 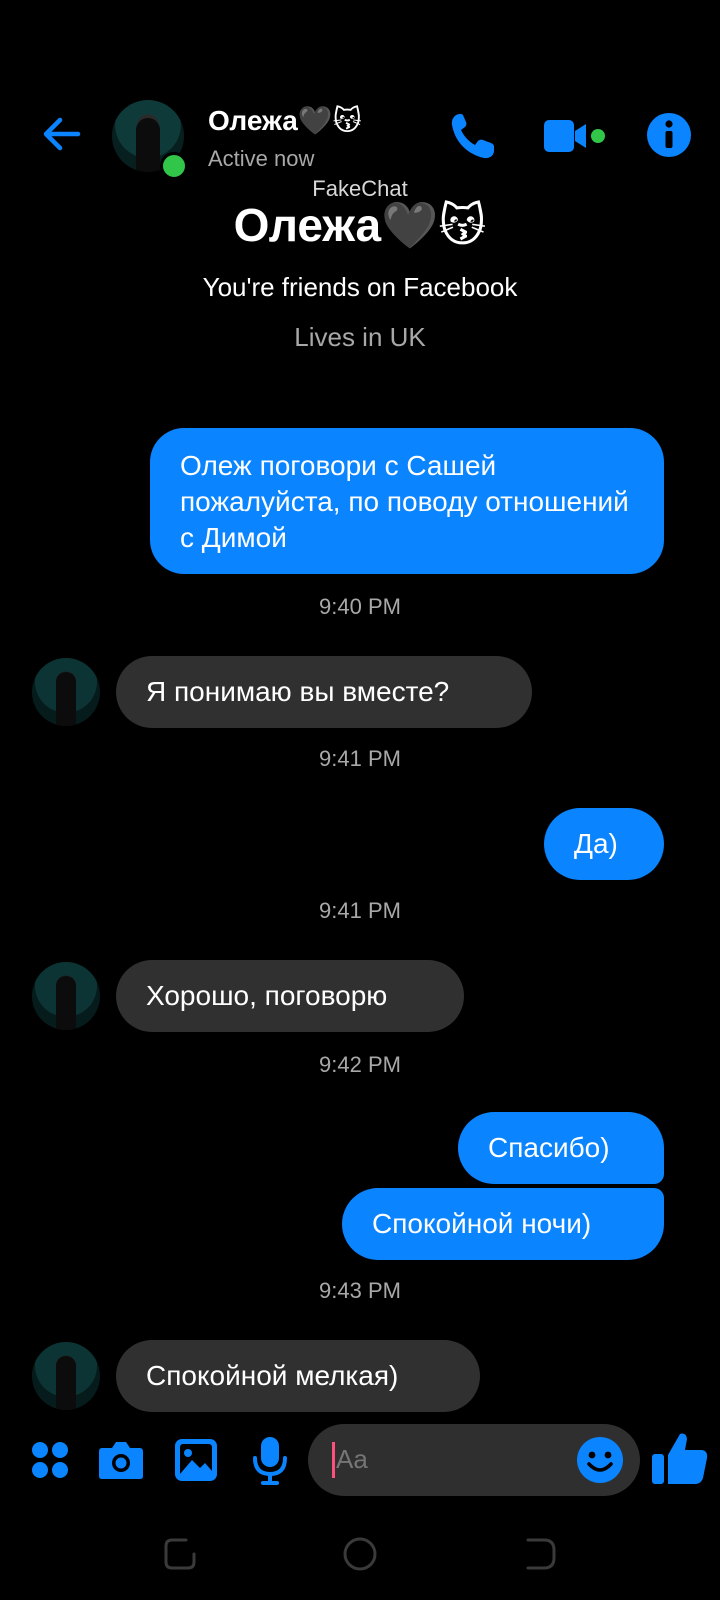 I want to click on call-button, so click(x=472, y=136).